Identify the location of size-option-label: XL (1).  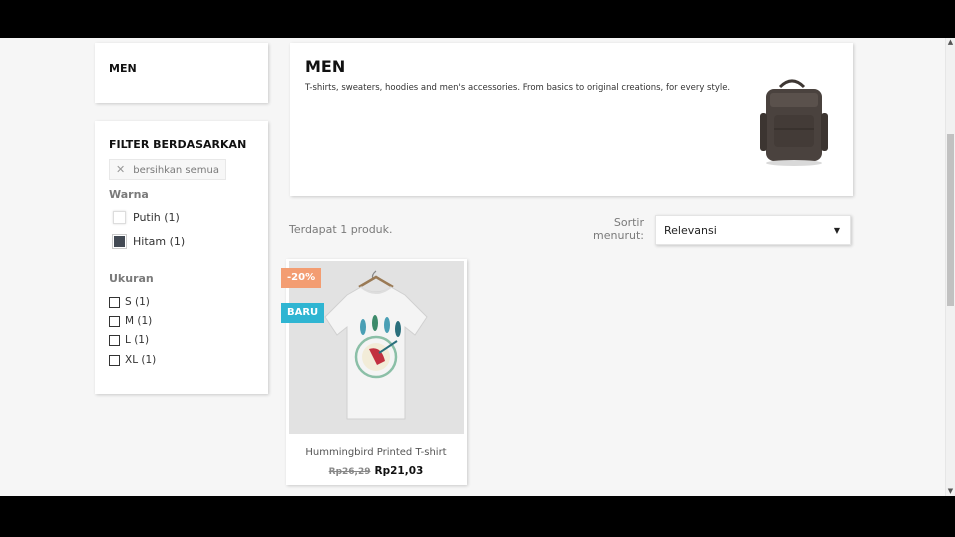
(141, 360).